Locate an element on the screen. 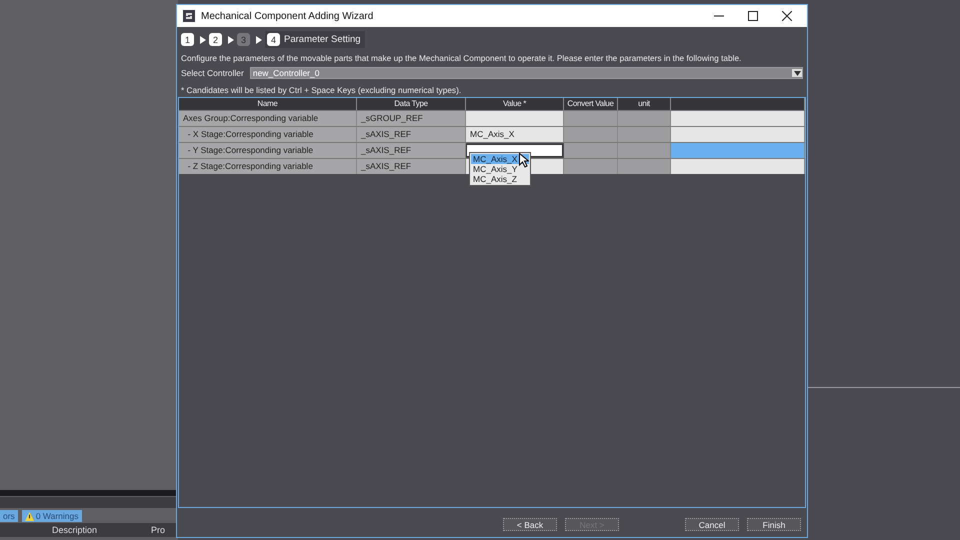  table-cell: - X Stage:Corresponding variable is located at coordinates (268, 134).